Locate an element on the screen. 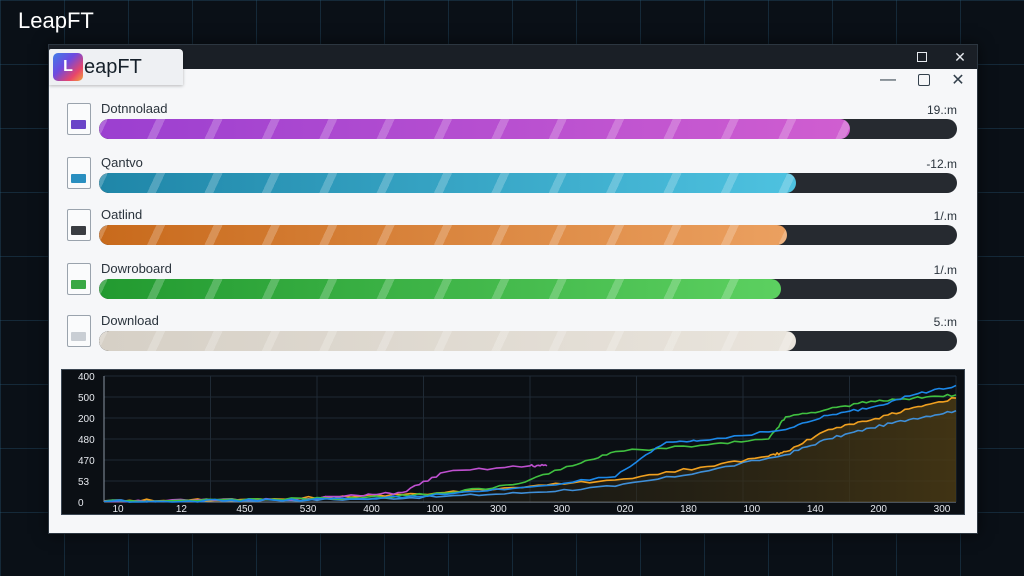  x-tick-label: 450 is located at coordinates (244, 509).